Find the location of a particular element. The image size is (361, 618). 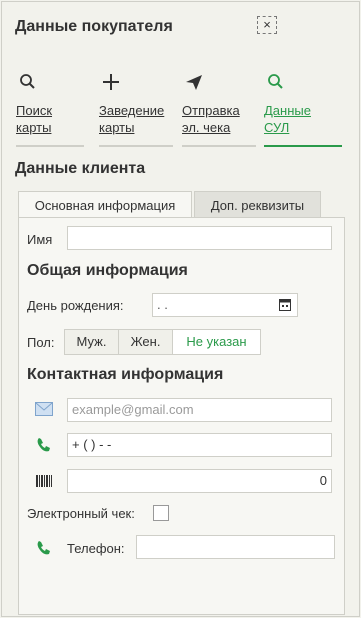

name-field is located at coordinates (199, 238).